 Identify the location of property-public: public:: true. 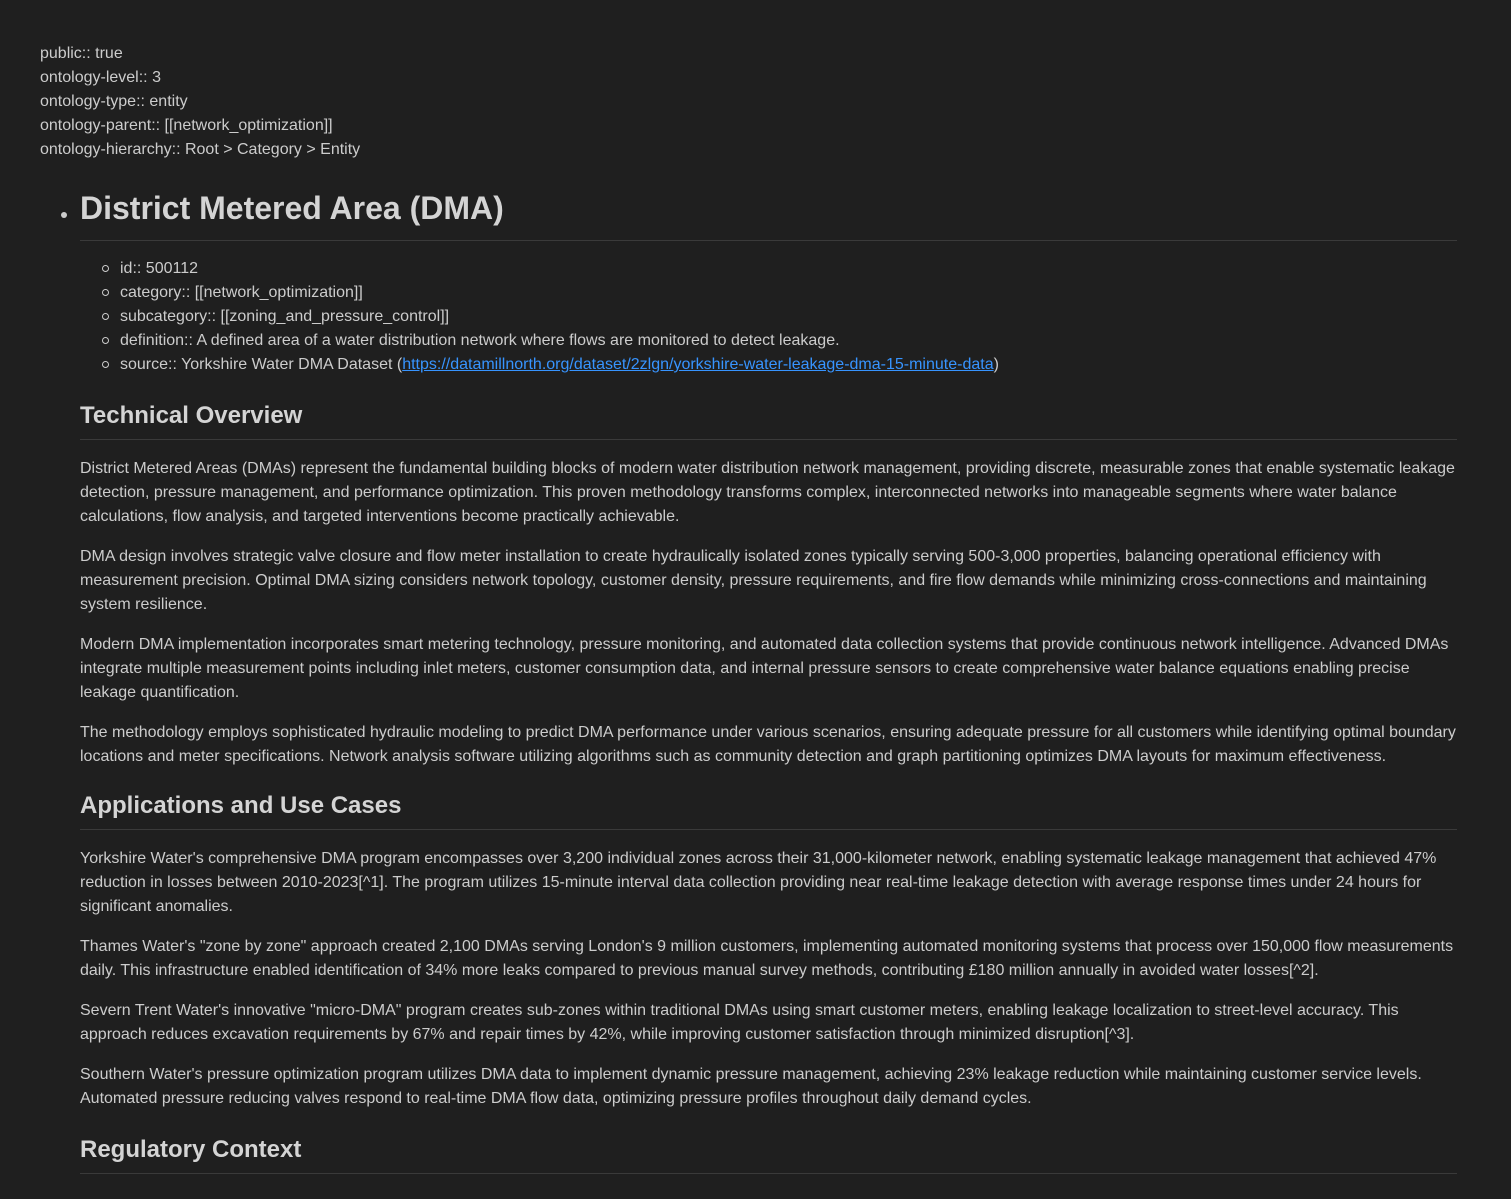
(81, 53).